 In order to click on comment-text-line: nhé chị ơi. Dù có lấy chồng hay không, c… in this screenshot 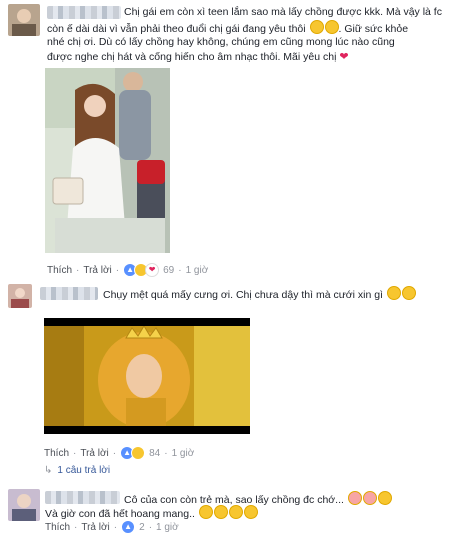, I will do `click(221, 42)`.